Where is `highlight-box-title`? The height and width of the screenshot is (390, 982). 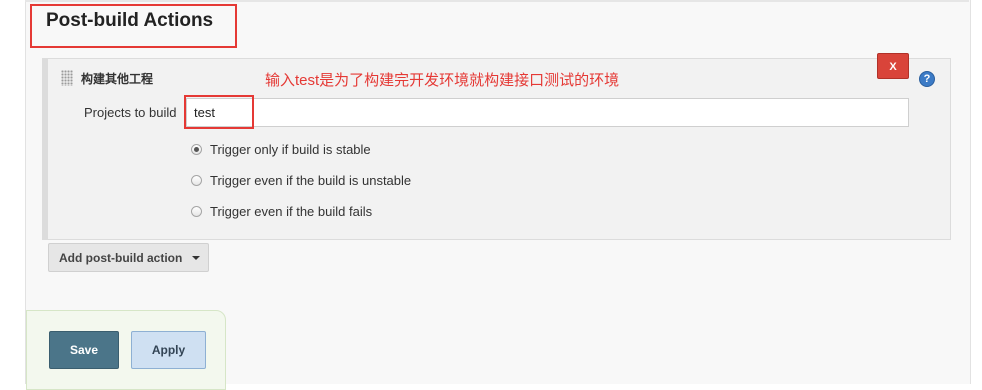
highlight-box-title is located at coordinates (133, 26).